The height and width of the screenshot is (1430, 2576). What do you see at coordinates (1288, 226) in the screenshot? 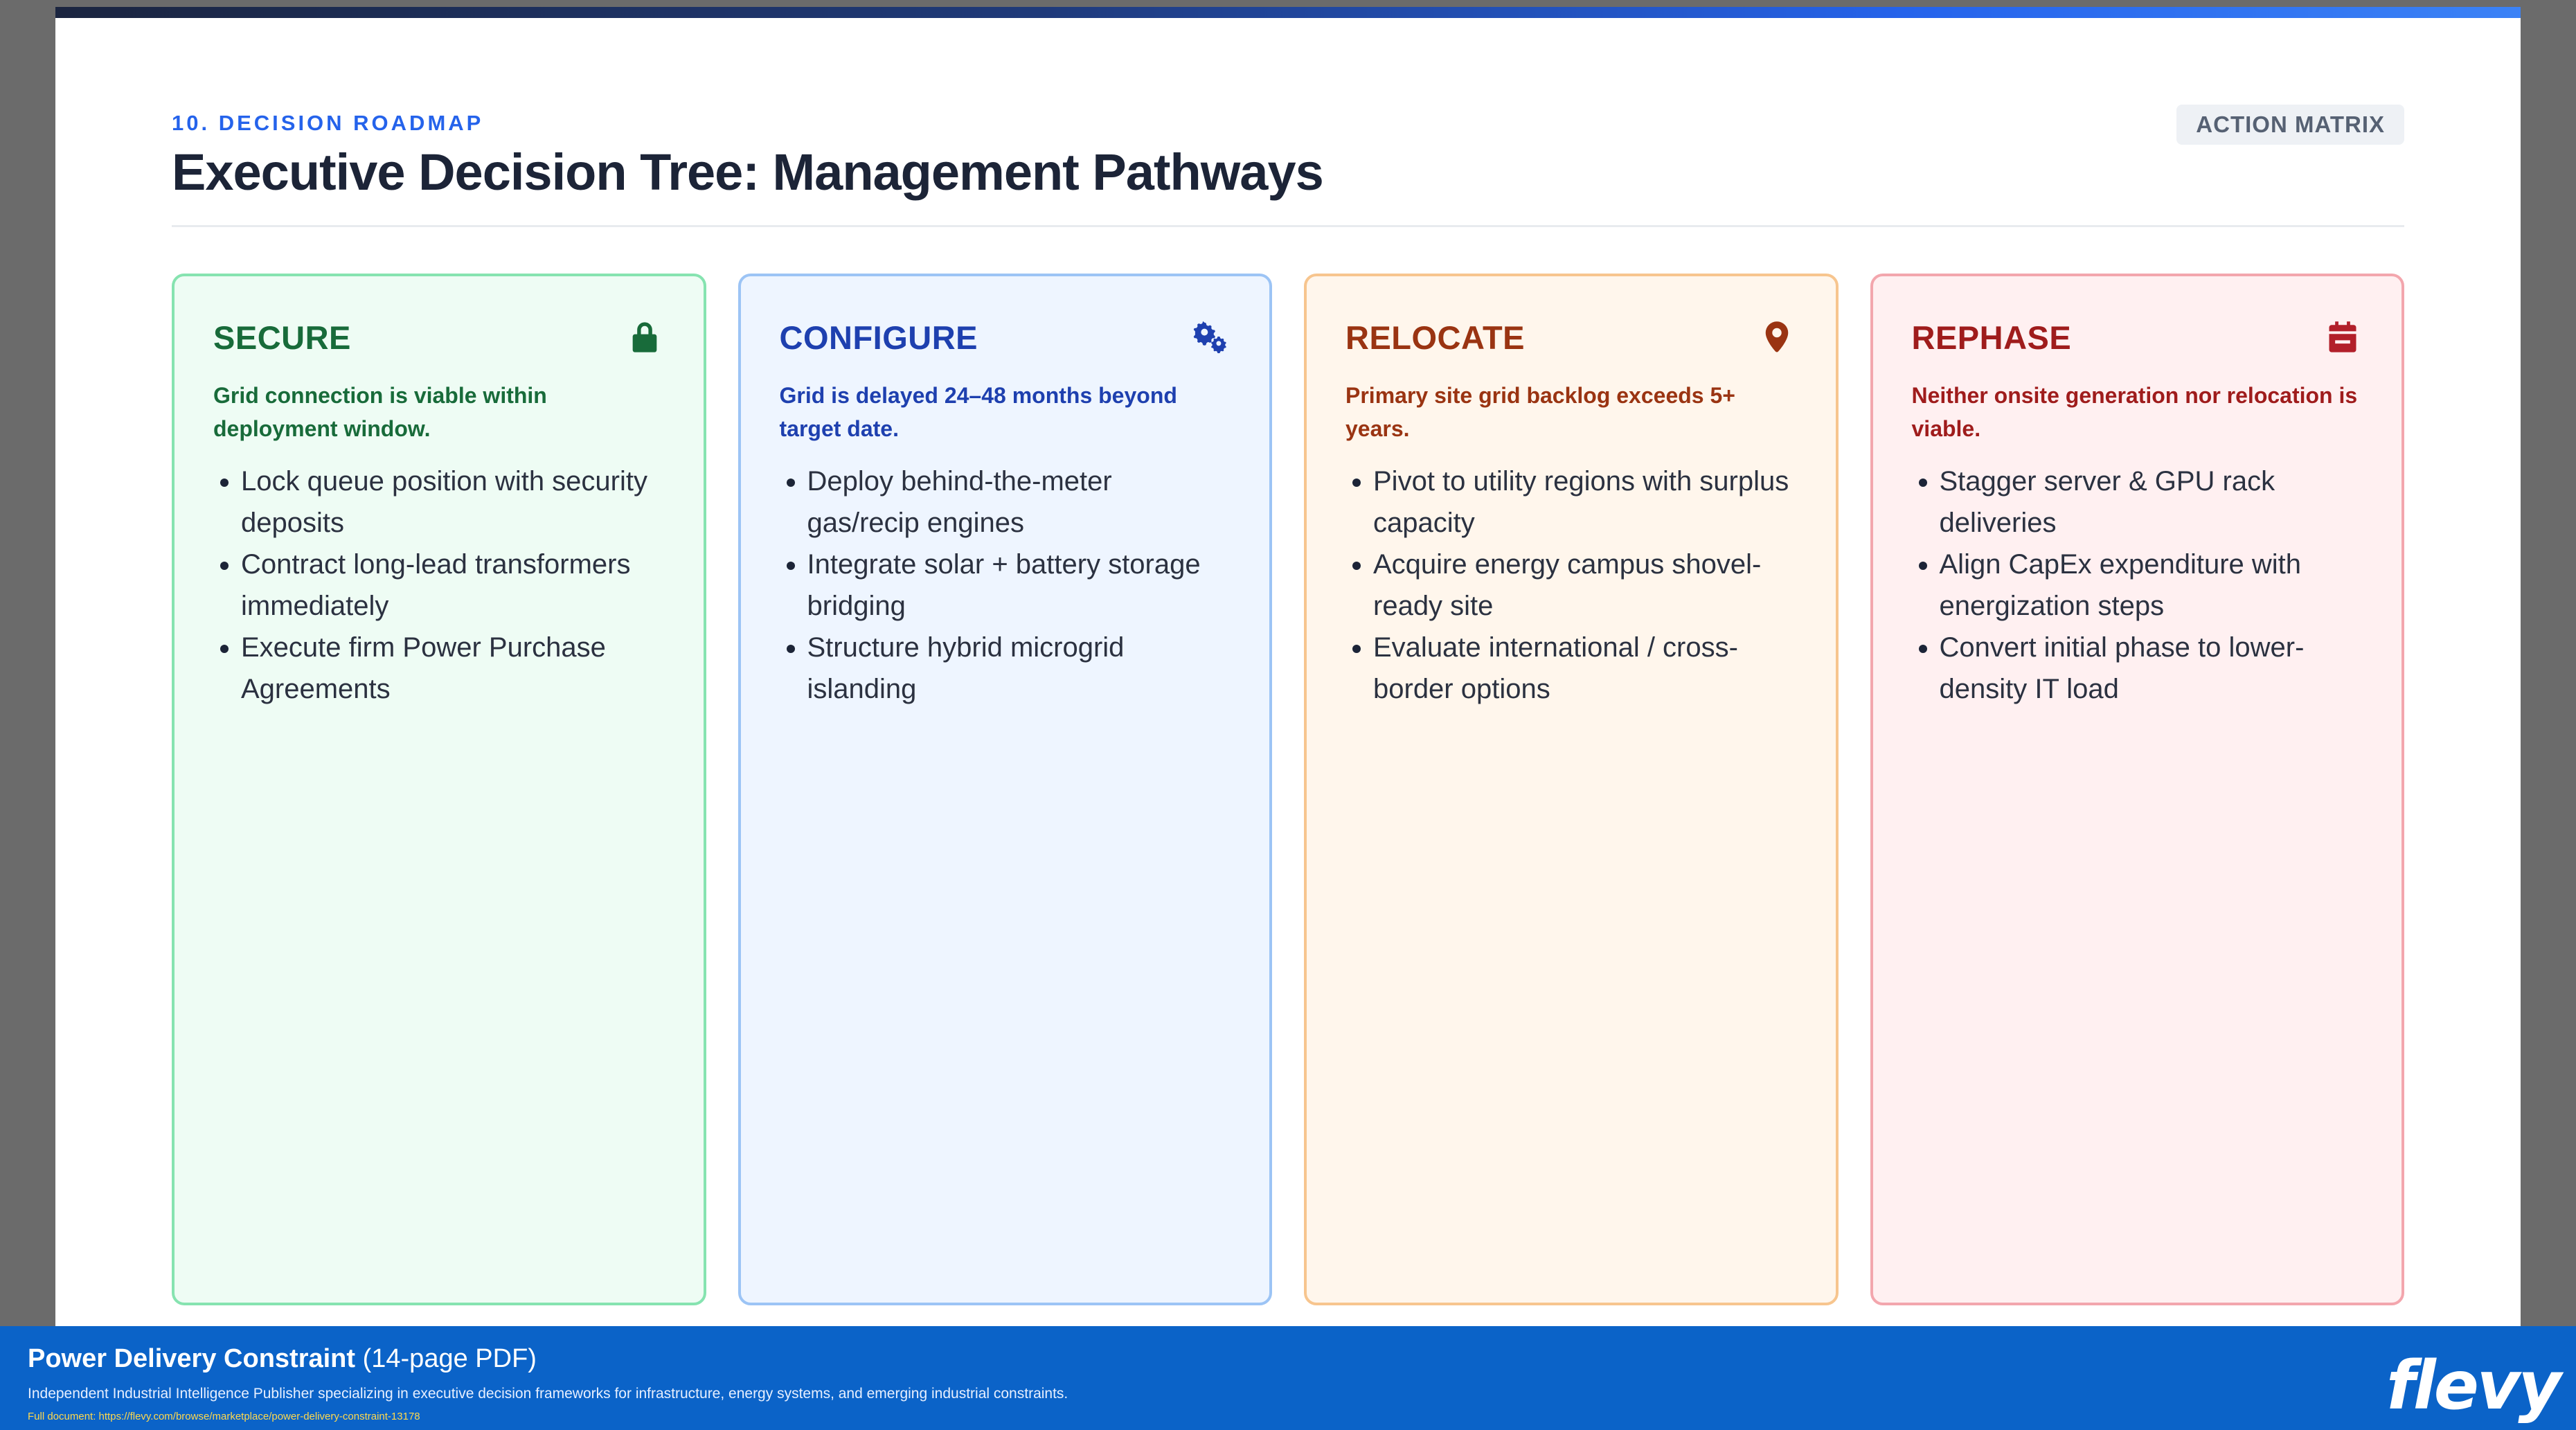
I see `header-divider` at bounding box center [1288, 226].